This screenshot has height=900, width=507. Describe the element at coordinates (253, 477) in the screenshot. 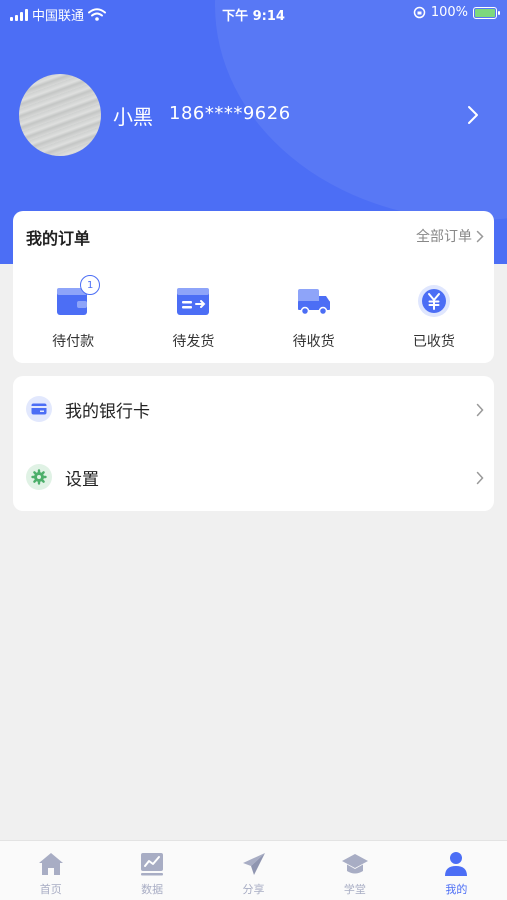

I see `menu-item-settings: 设置` at that location.